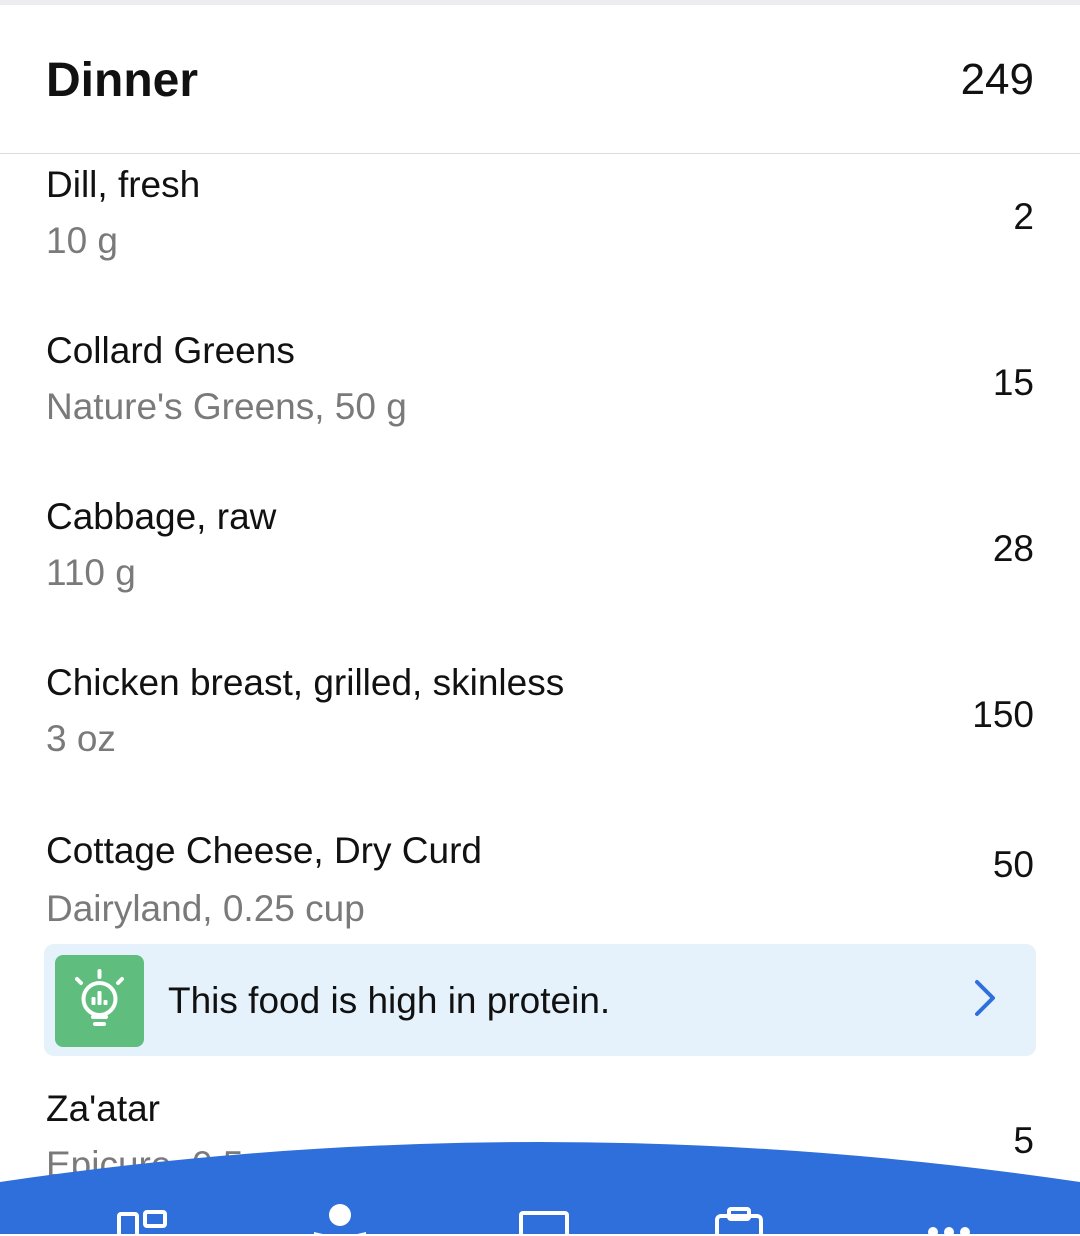 This screenshot has width=1080, height=1236. I want to click on food-name: Dill, fresh, so click(123, 184).